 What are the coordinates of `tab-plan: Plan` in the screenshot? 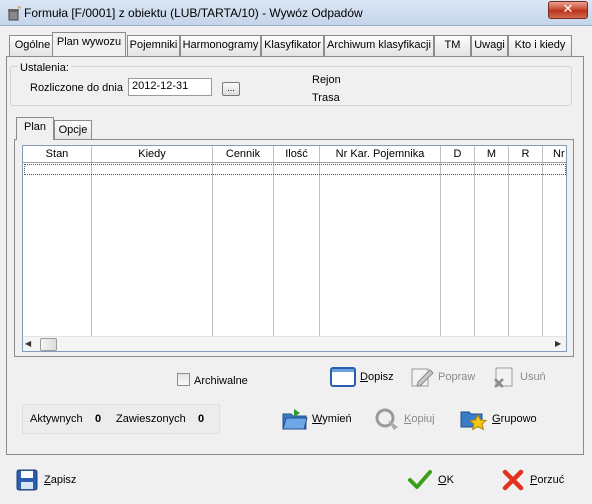 It's located at (35, 128).